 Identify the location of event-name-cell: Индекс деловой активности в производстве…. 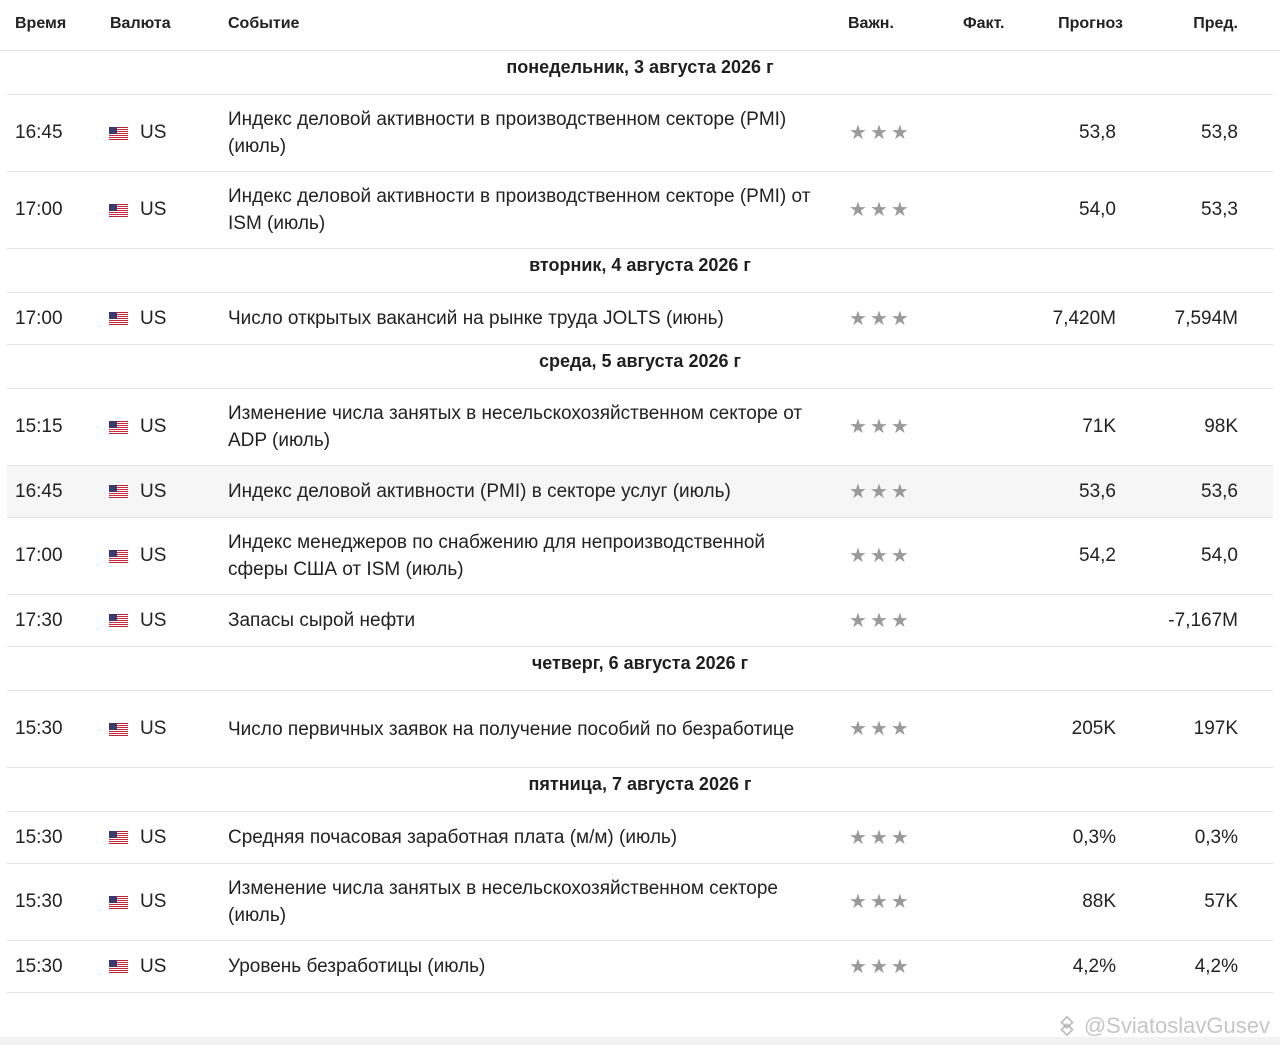
(523, 133).